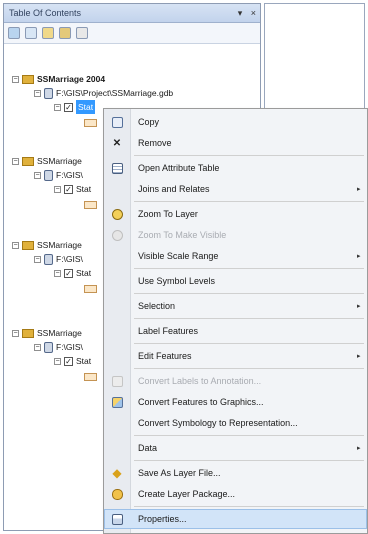  Describe the element at coordinates (86, 107) in the screenshot. I see `layer-label-selected: Stat` at that location.